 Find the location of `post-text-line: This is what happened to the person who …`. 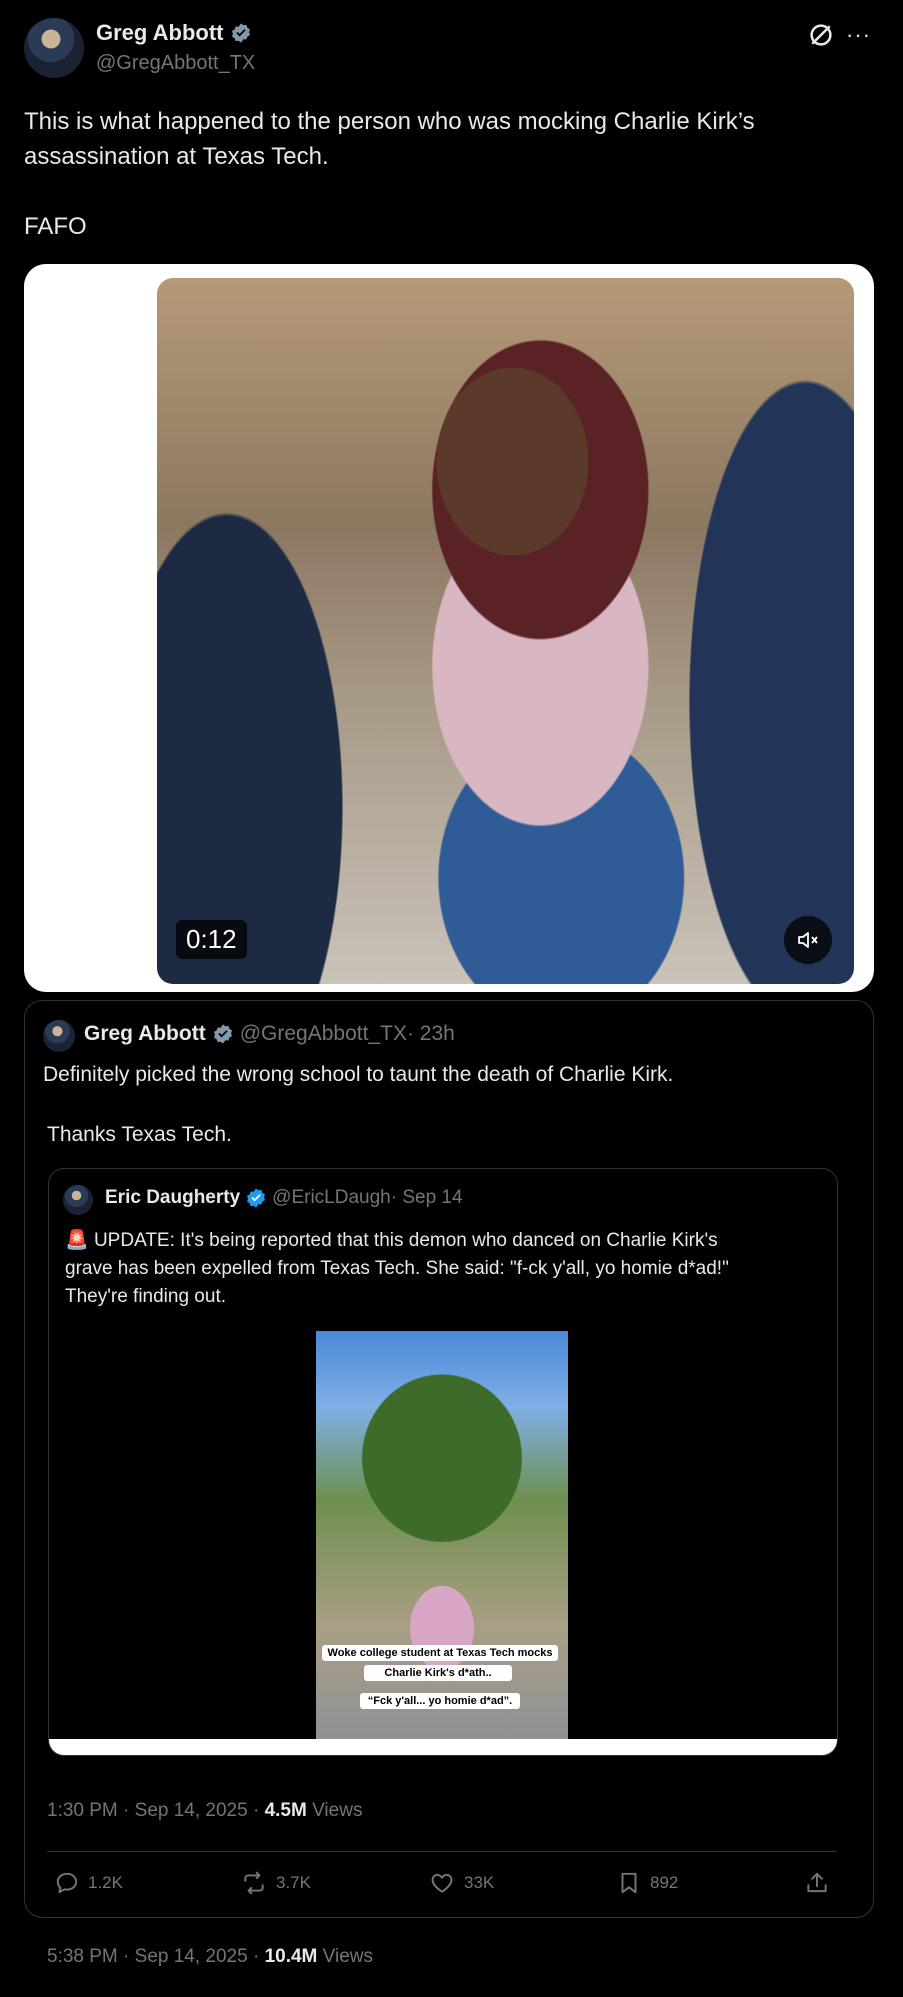

post-text-line: This is what happened to the person who … is located at coordinates (389, 121).